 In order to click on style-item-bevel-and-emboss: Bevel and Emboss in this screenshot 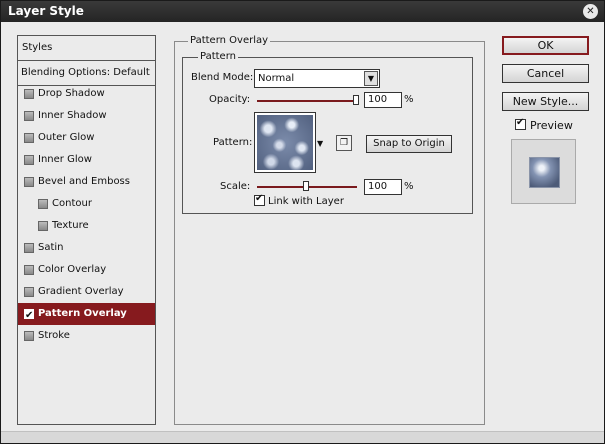, I will do `click(86, 182)`.